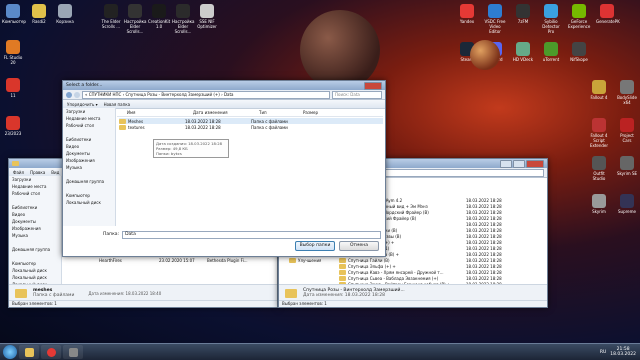  Describe the element at coordinates (203, 121) in the screenshot. I see `folder-date: 18.03.2022 18:28` at that location.